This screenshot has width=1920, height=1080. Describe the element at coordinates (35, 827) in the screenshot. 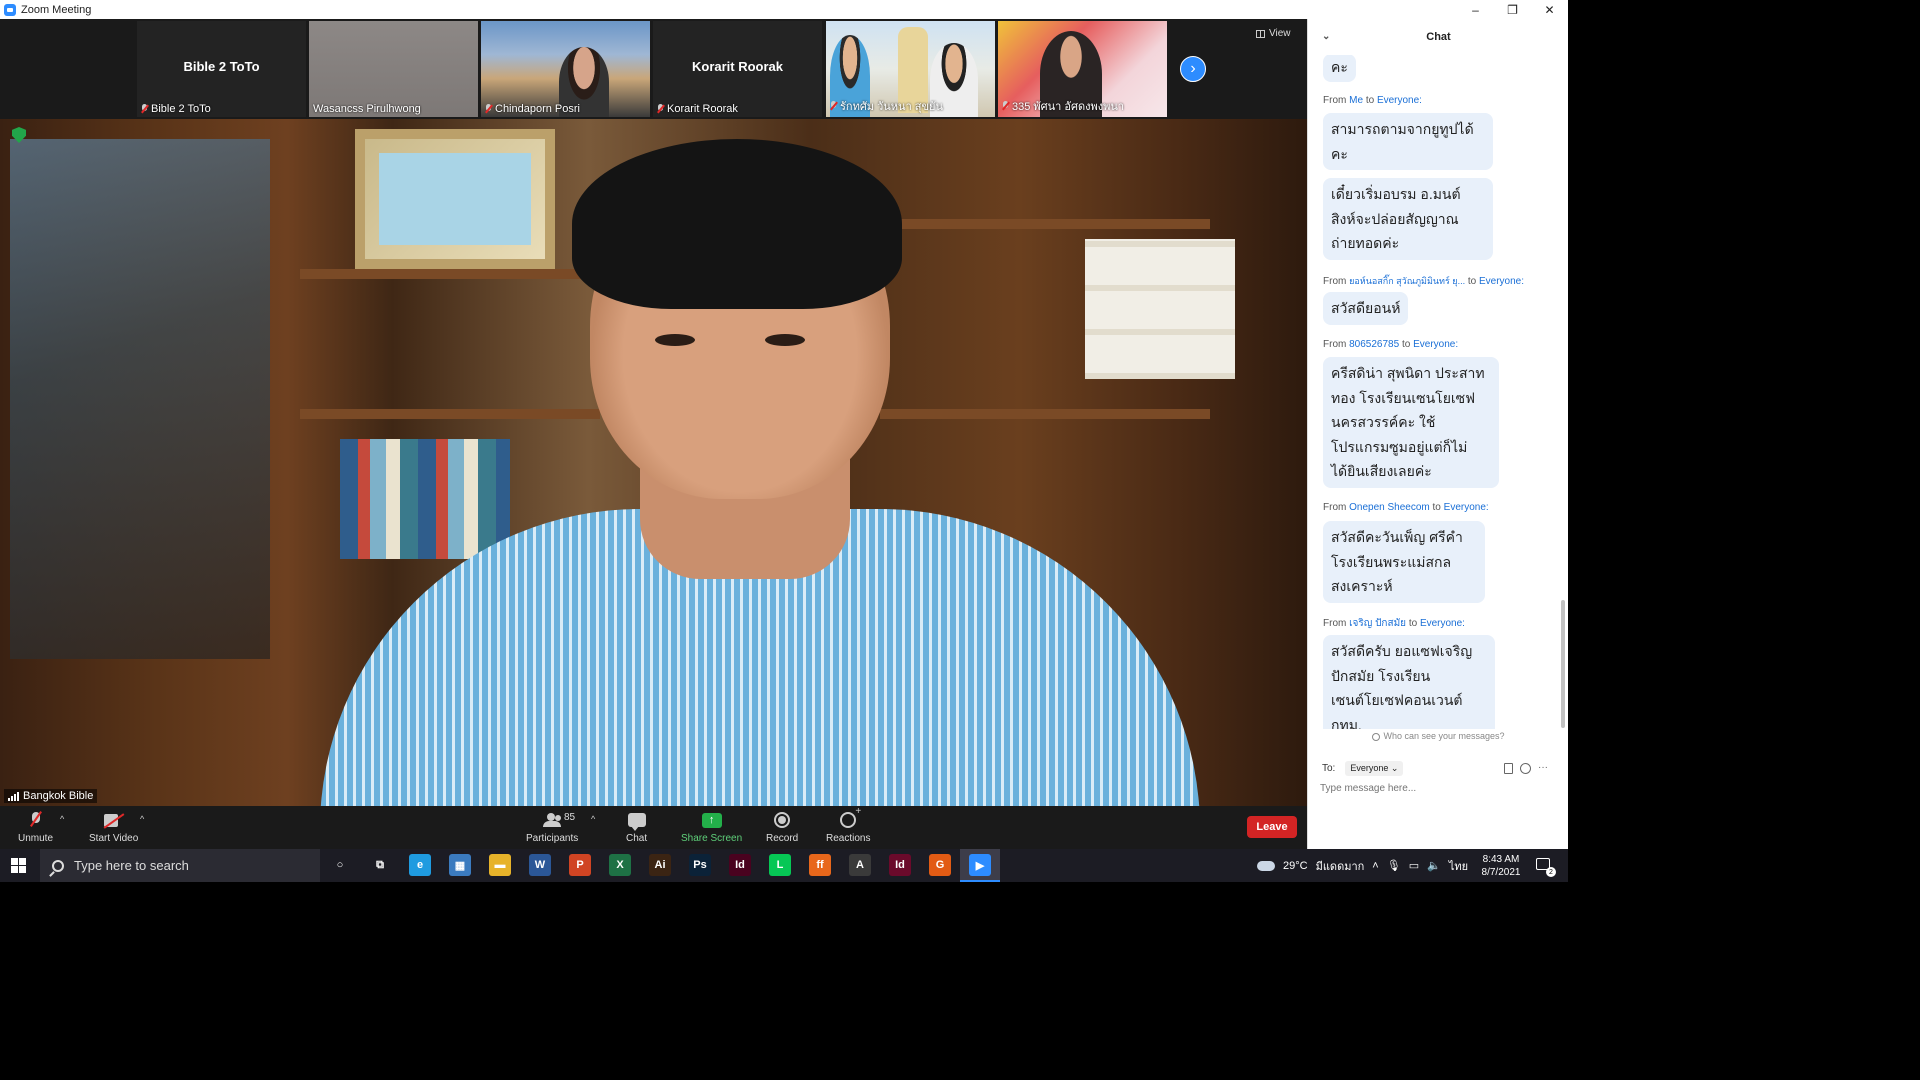

I see `unmute-button: Unmute` at that location.